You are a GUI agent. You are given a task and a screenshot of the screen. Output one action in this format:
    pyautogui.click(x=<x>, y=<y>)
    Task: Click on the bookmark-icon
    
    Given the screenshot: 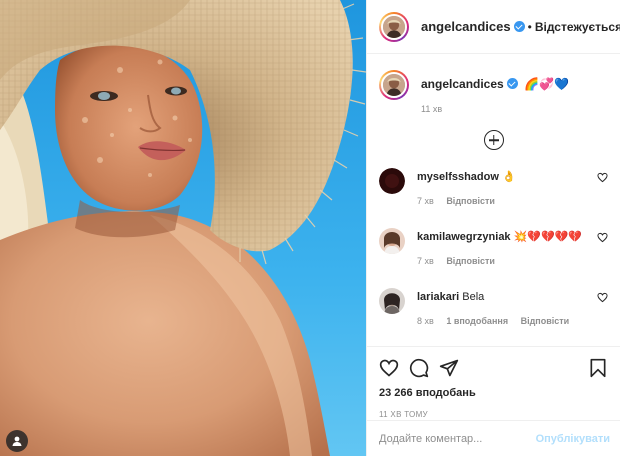 What is the action you would take?
    pyautogui.click(x=598, y=368)
    